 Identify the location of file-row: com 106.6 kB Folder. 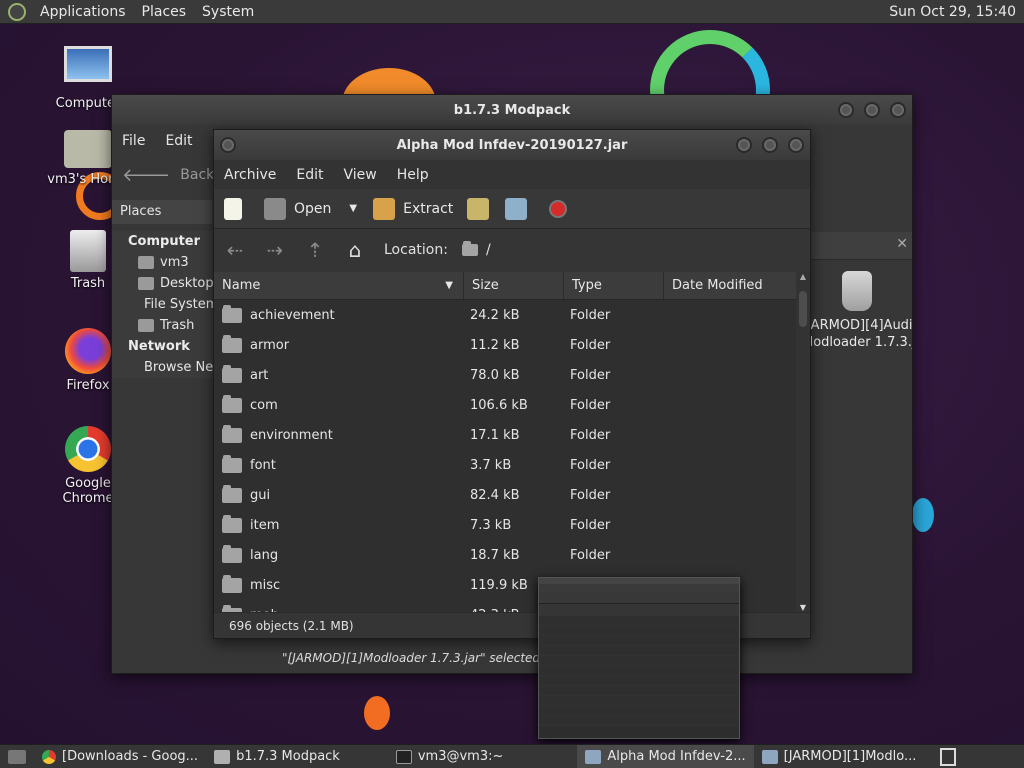
(505, 405).